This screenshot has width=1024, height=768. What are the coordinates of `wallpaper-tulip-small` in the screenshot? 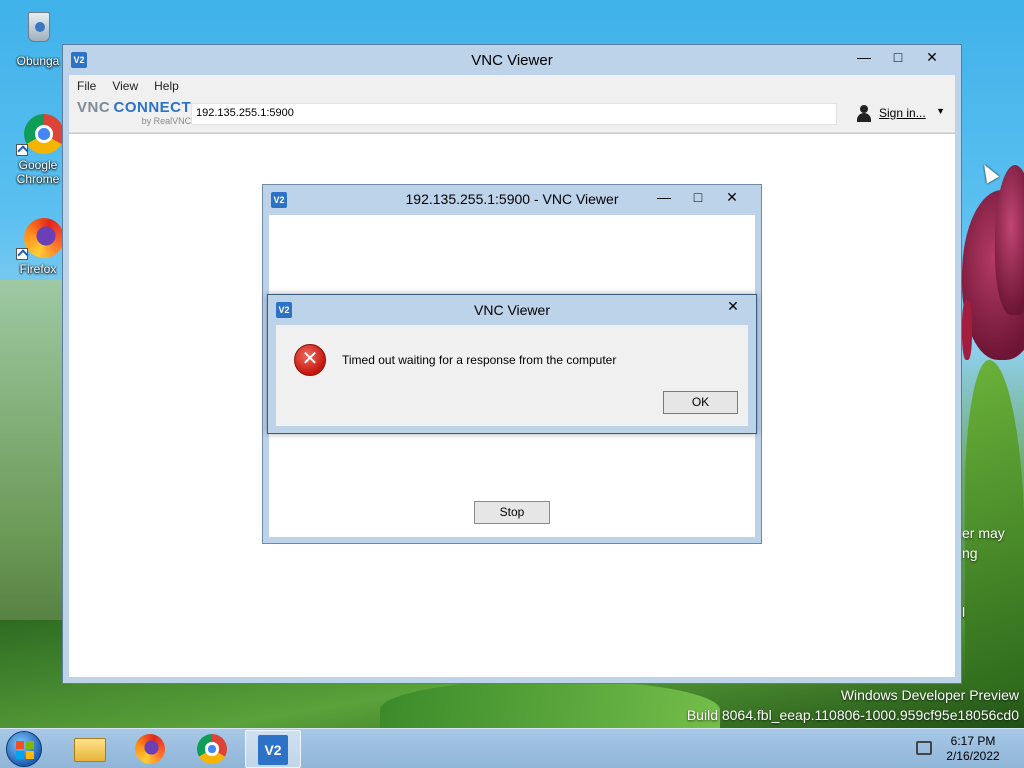 It's located at (967, 330).